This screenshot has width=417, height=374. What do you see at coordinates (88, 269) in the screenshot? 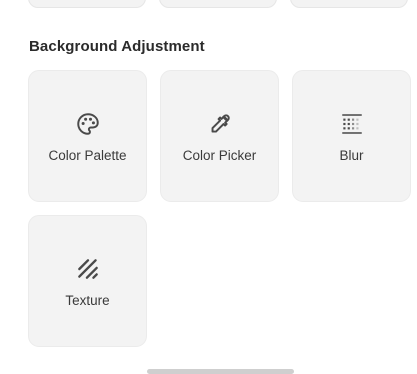
I see `texture-icon` at bounding box center [88, 269].